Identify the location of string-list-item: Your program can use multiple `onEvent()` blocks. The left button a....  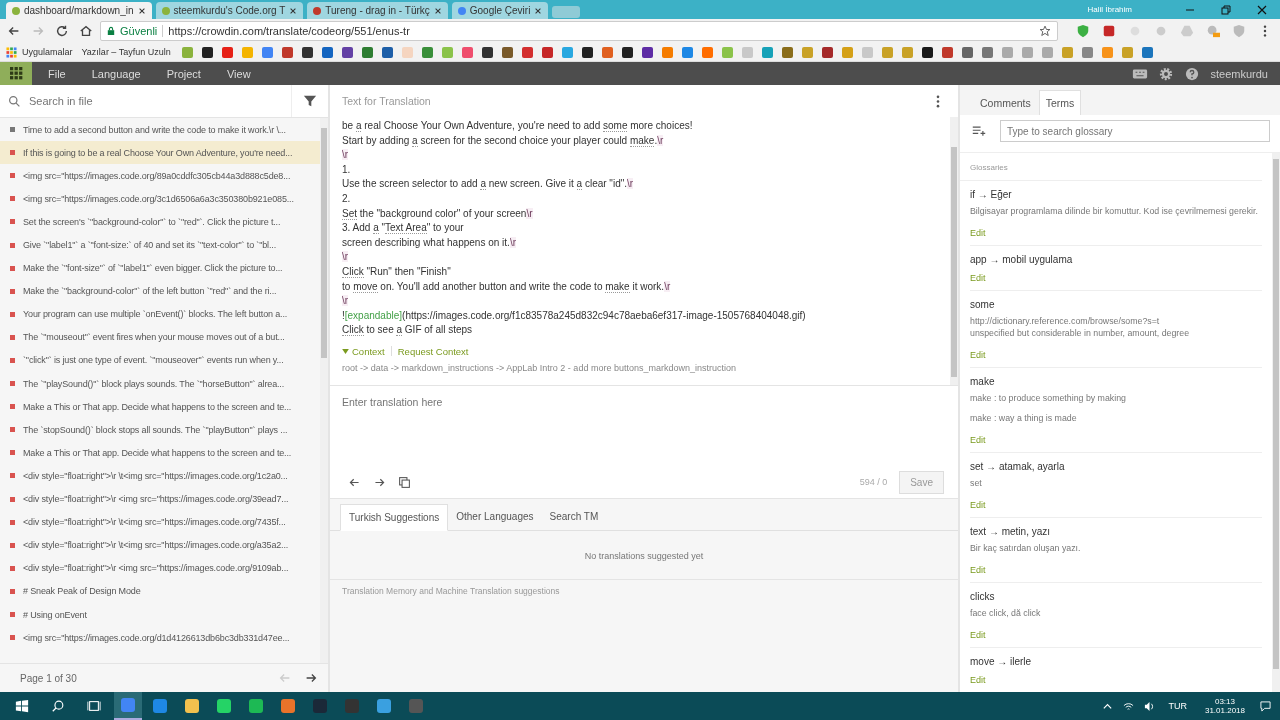
(160, 314).